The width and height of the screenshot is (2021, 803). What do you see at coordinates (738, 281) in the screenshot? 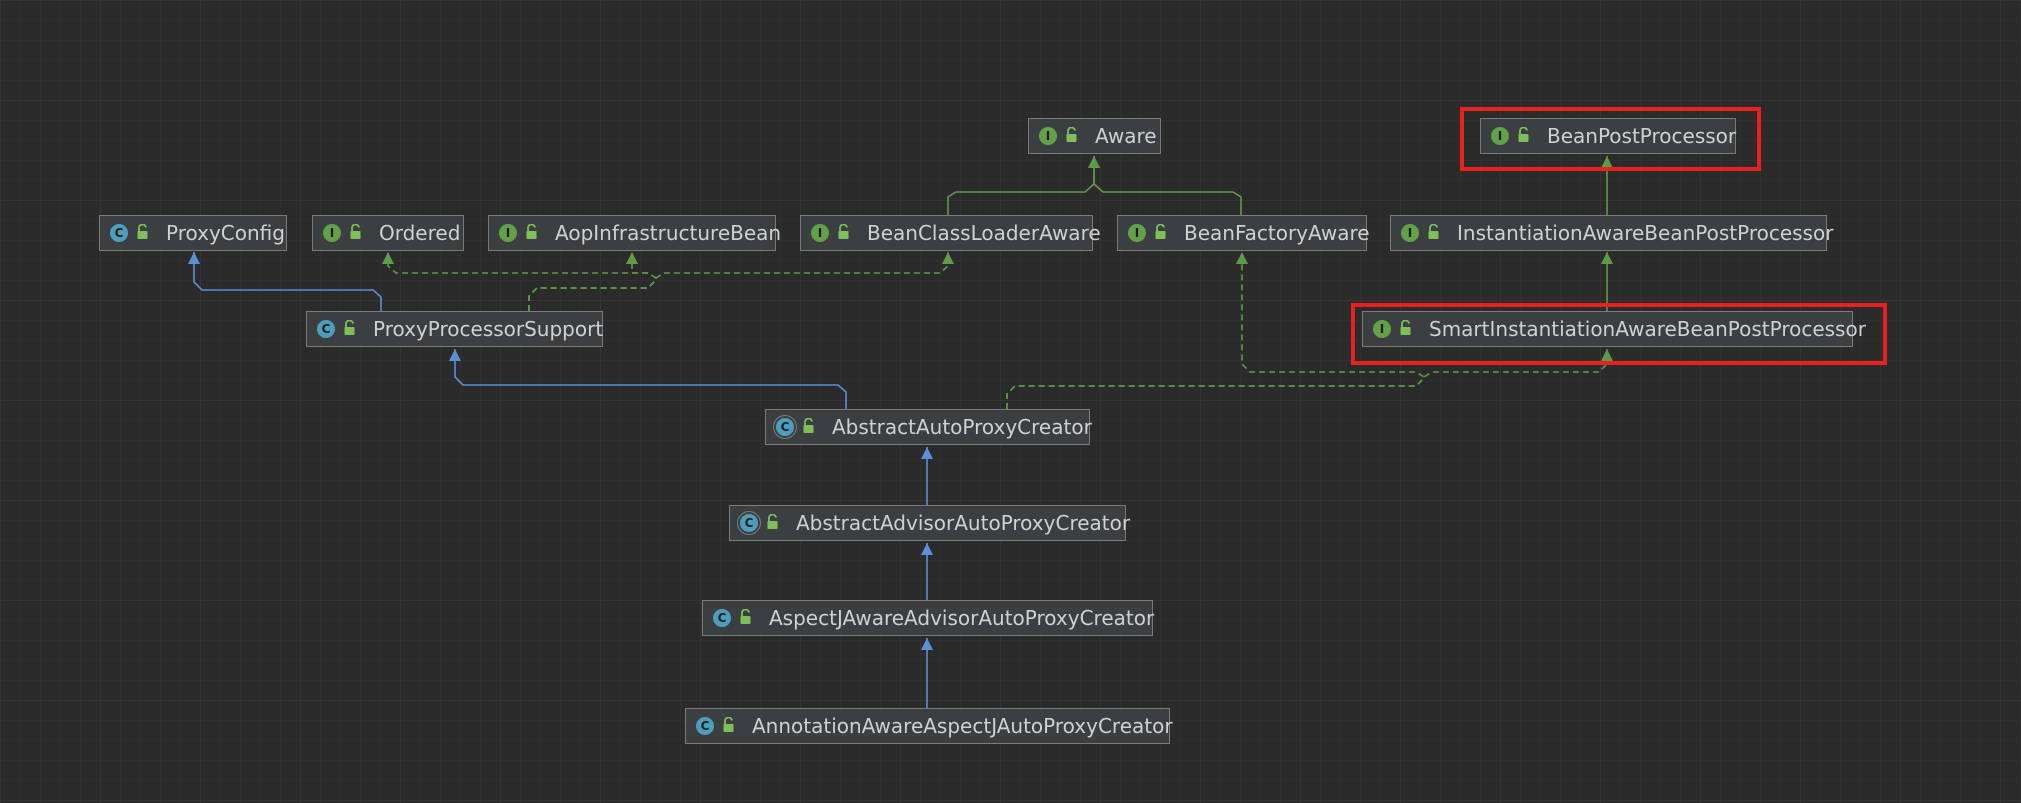
I see `edge-pps-to-bcla` at bounding box center [738, 281].